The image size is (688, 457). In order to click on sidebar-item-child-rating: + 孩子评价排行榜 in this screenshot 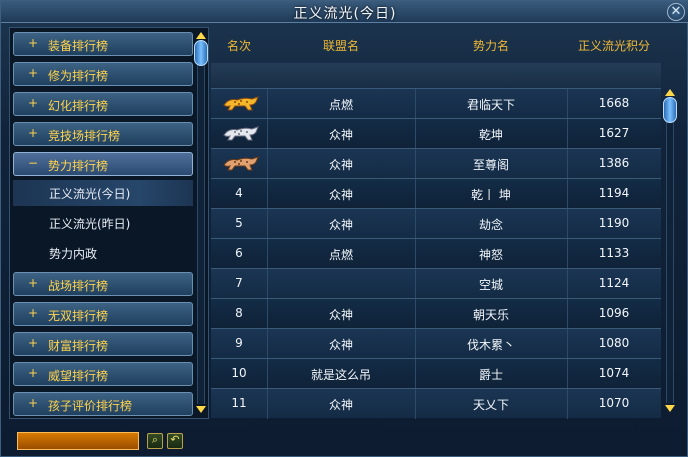, I will do `click(103, 404)`.